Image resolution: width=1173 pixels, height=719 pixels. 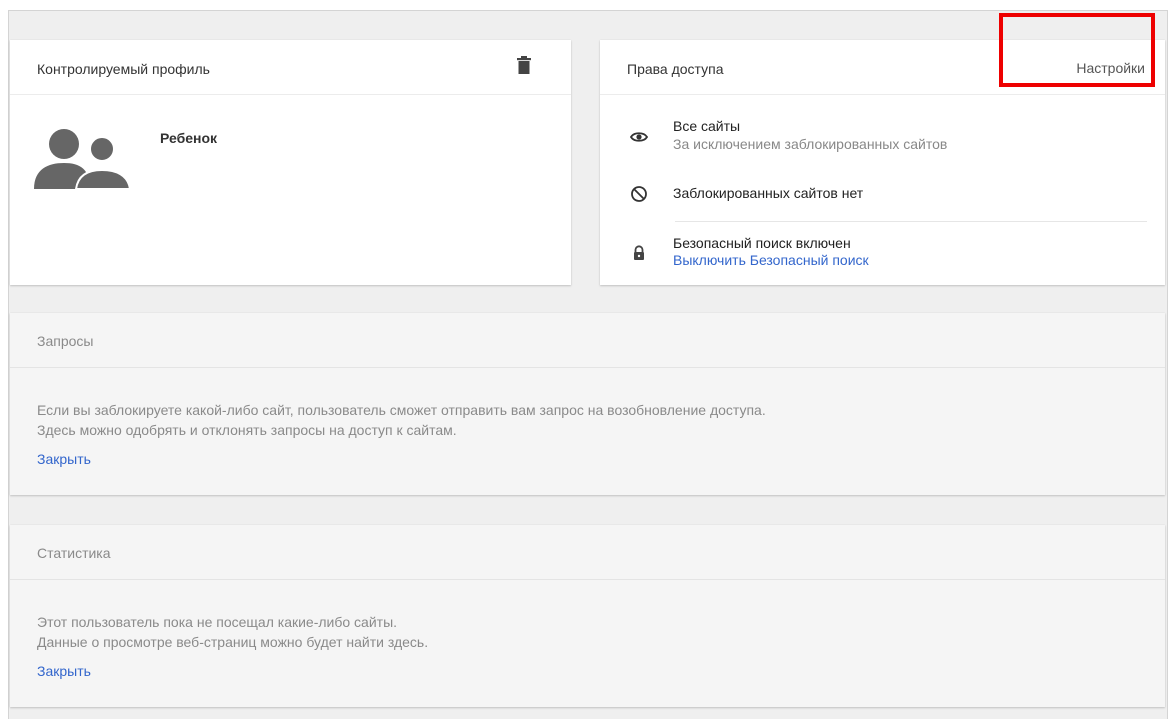 What do you see at coordinates (65, 341) in the screenshot?
I see `requests-card-title: Запросы` at bounding box center [65, 341].